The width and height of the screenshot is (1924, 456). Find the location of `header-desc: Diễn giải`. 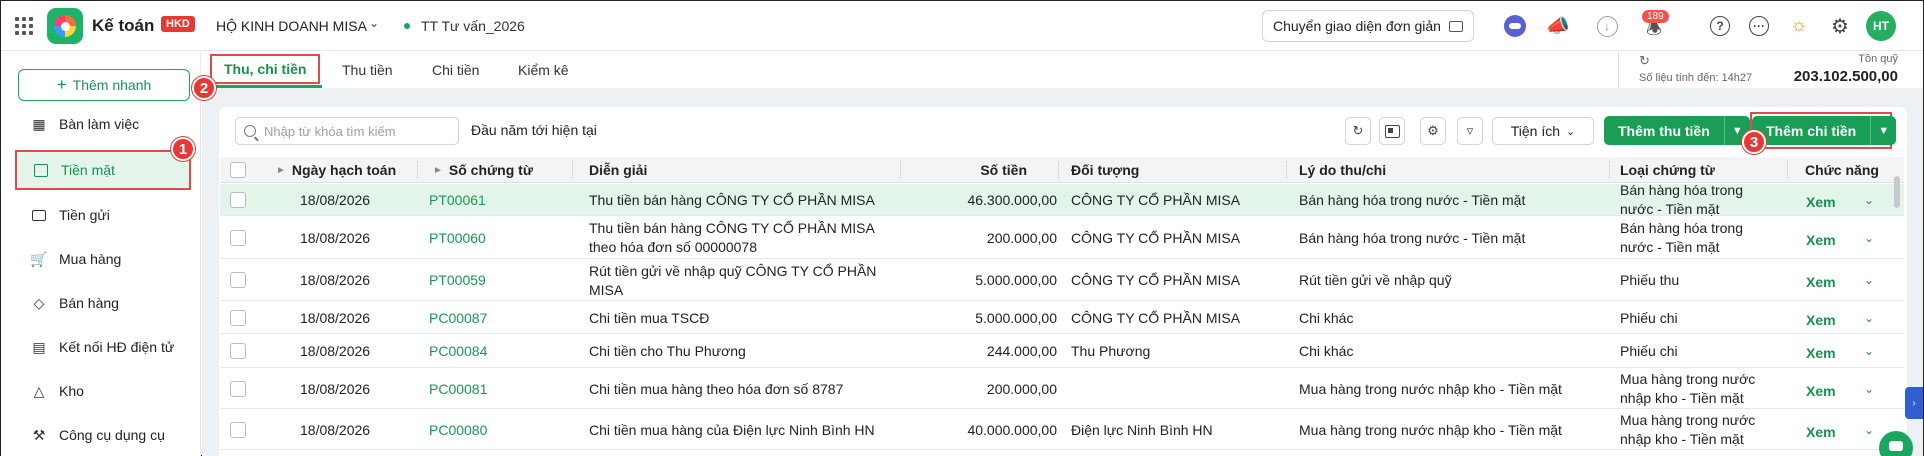

header-desc: Diễn giải is located at coordinates (618, 170).